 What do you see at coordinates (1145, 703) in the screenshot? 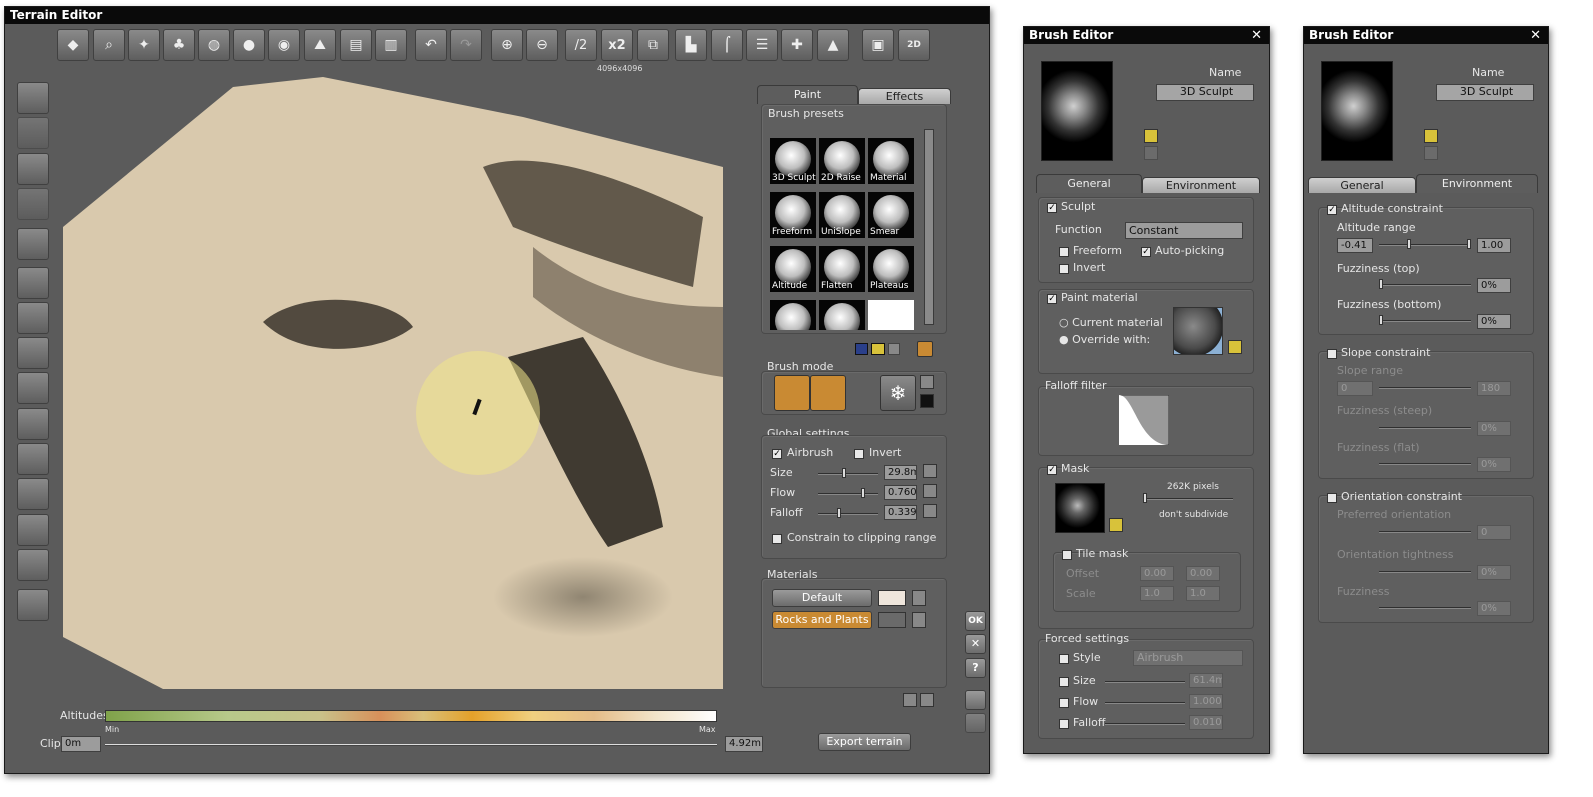
I see `forced-flow-slider` at bounding box center [1145, 703].